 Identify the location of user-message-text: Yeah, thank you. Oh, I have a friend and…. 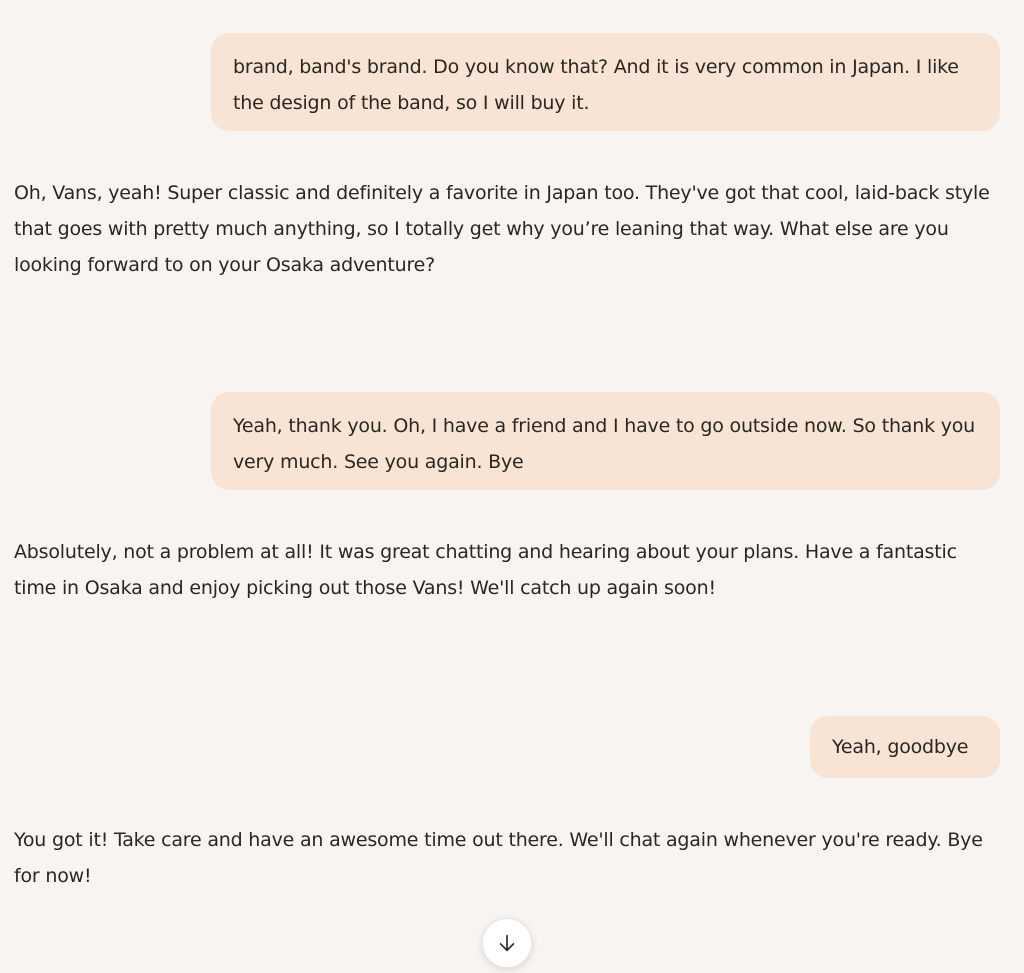
(604, 444).